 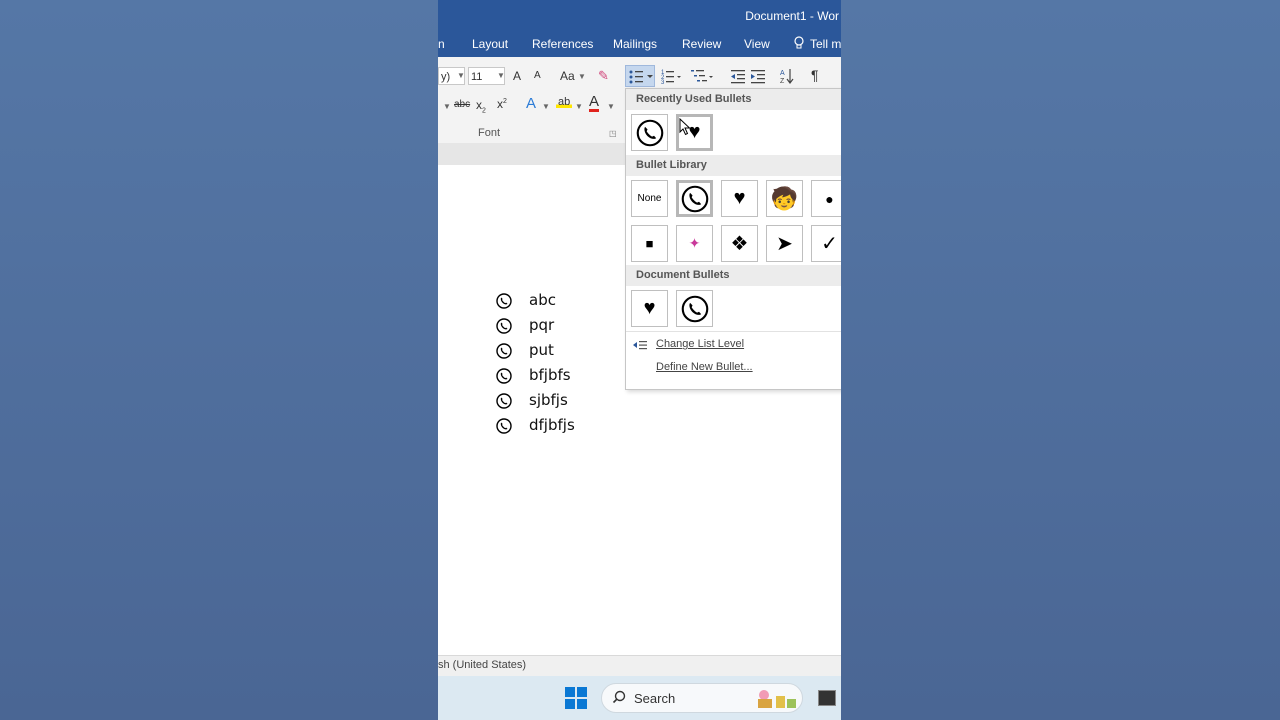 What do you see at coordinates (502, 104) in the screenshot?
I see `superscript-button: x2` at bounding box center [502, 104].